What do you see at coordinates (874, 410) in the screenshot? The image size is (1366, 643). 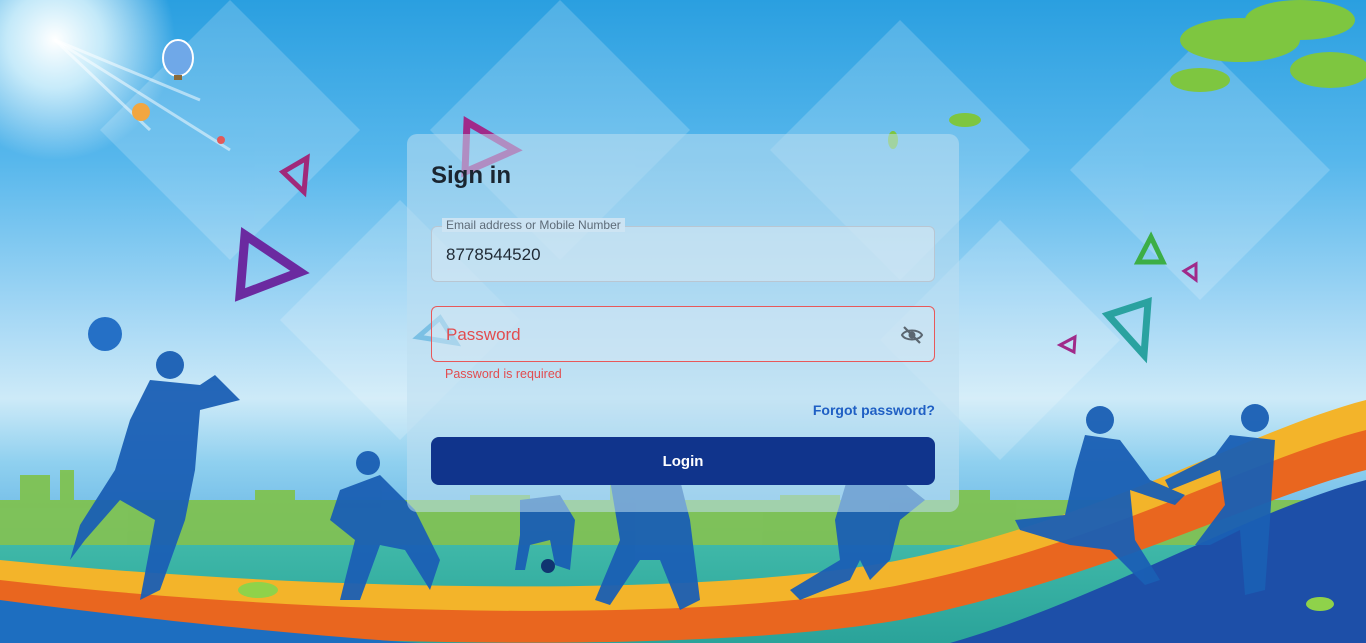 I see `forgot-password-link: Forgot password?` at bounding box center [874, 410].